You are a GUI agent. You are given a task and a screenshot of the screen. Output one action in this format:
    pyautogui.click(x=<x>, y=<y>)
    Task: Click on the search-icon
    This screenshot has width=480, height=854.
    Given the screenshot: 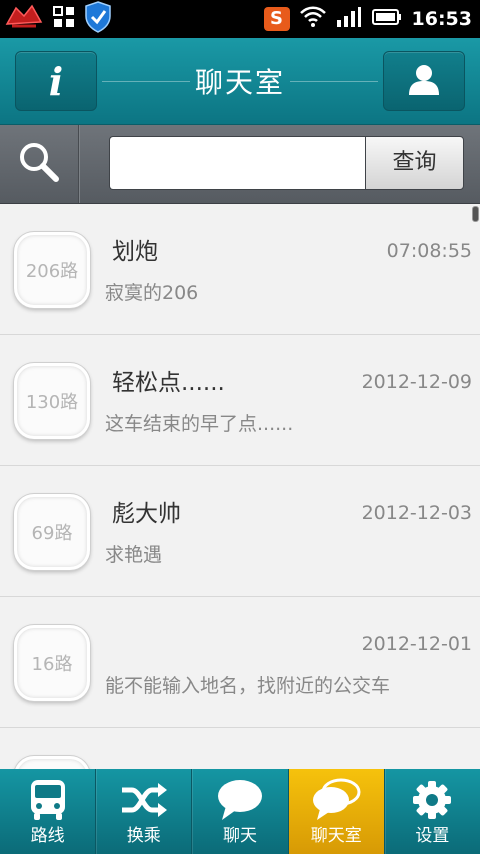 What is the action you would take?
    pyautogui.click(x=39, y=164)
    